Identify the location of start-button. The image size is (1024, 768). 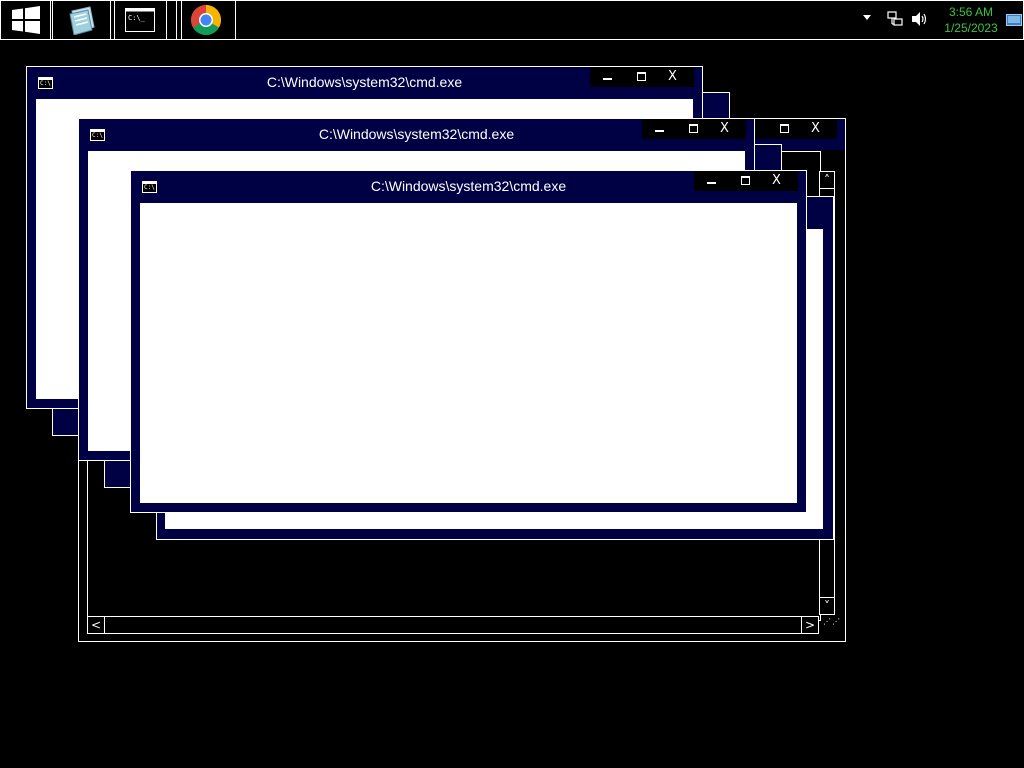
(26, 20).